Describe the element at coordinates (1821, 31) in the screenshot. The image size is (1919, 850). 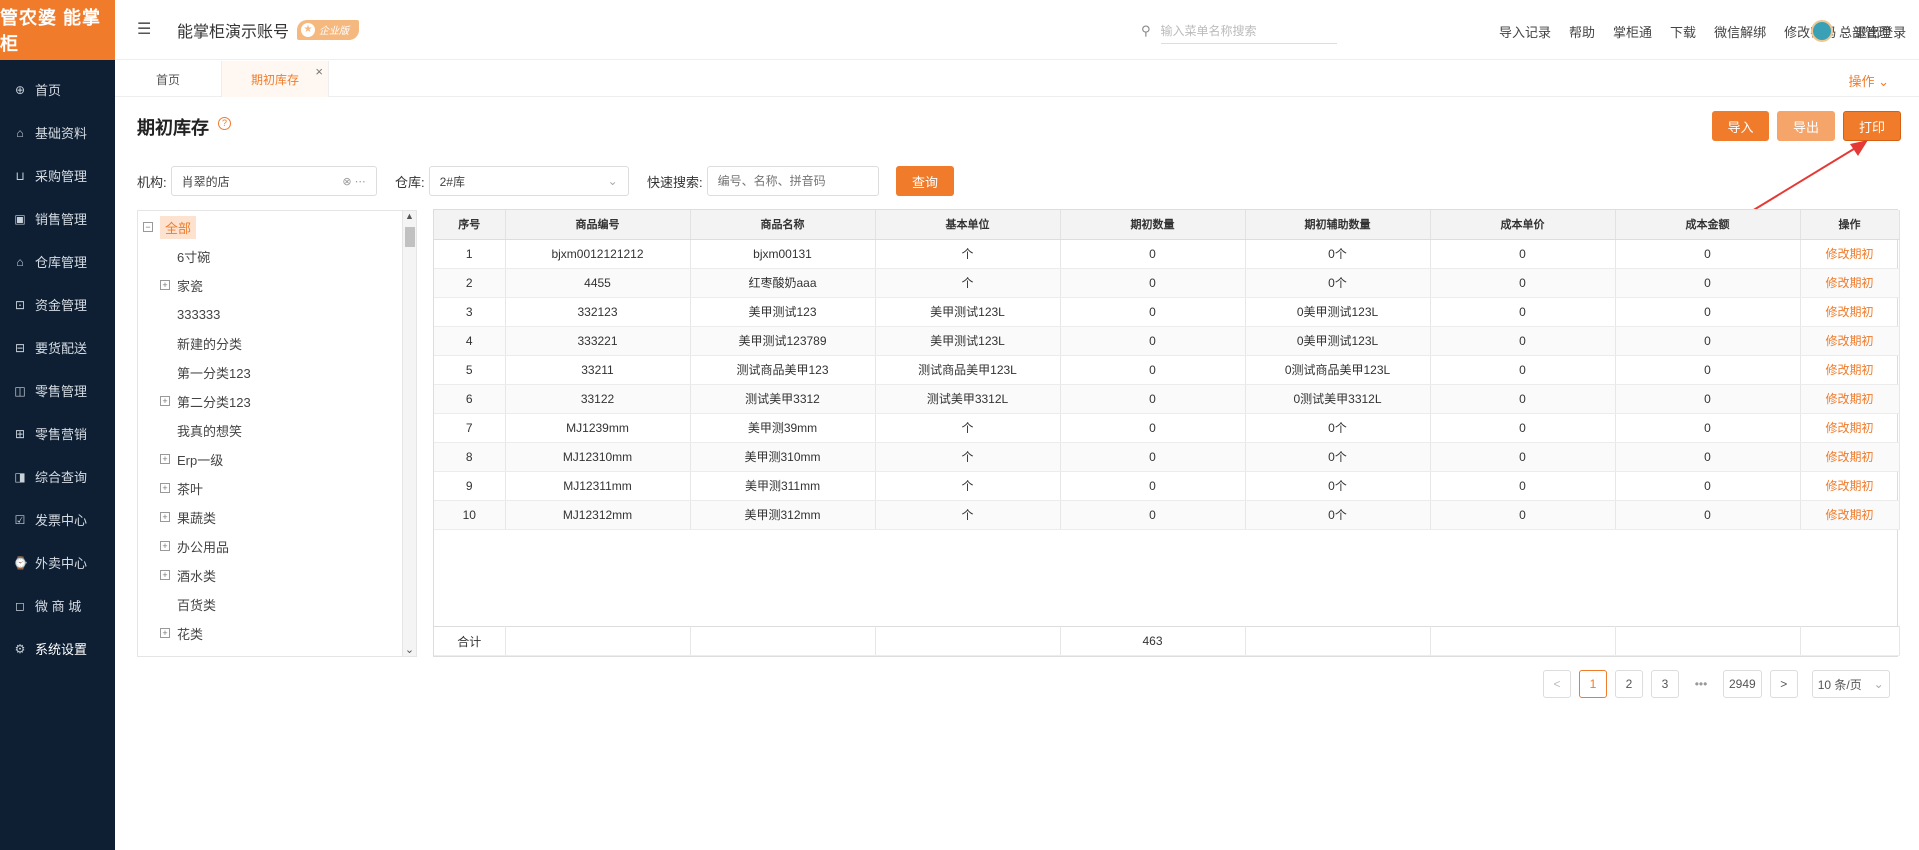
I see `avatar` at that location.